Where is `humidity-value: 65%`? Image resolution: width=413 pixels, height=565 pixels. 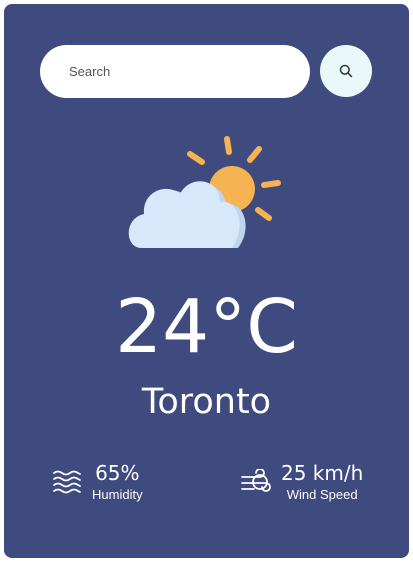
humidity-value: 65% is located at coordinates (117, 473).